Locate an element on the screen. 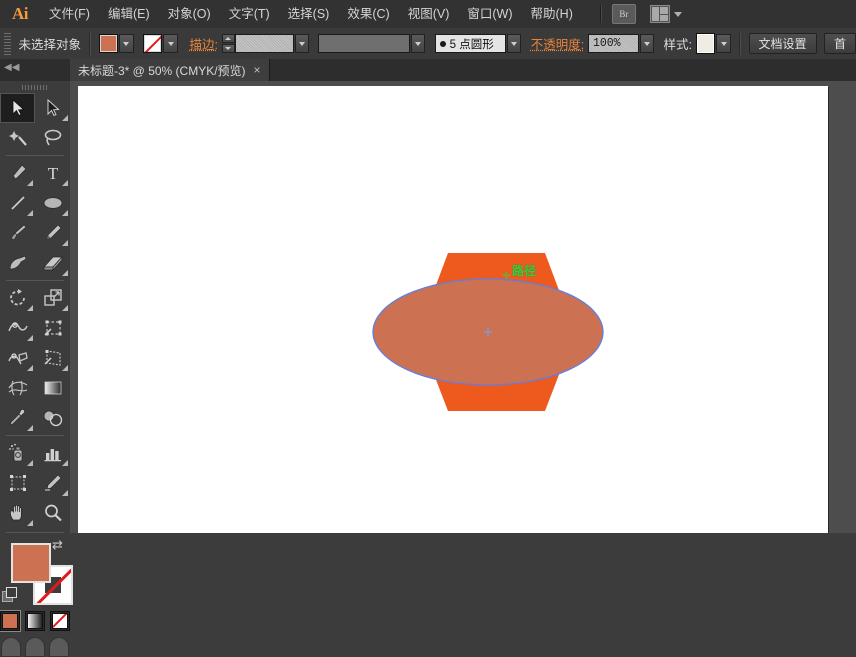 The image size is (856, 657). stroke-weight-dropdown-icon is located at coordinates (301, 43).